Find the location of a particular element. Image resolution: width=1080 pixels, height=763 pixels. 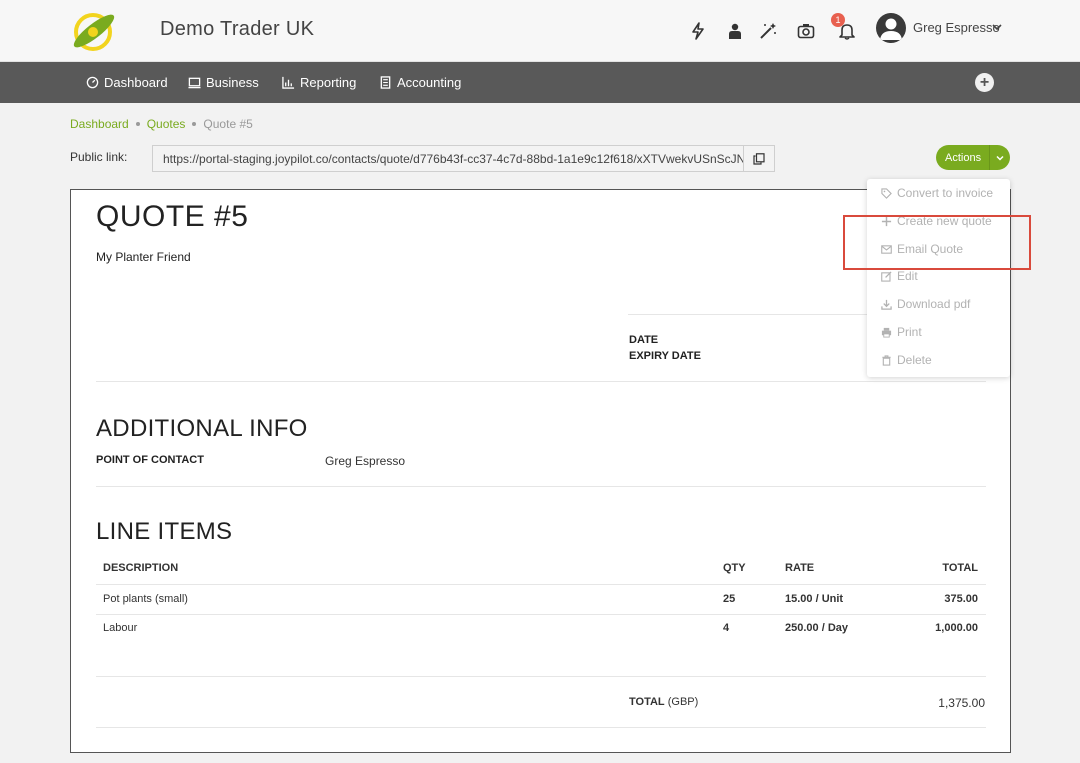

public-link-label: Public link: is located at coordinates (99, 157).